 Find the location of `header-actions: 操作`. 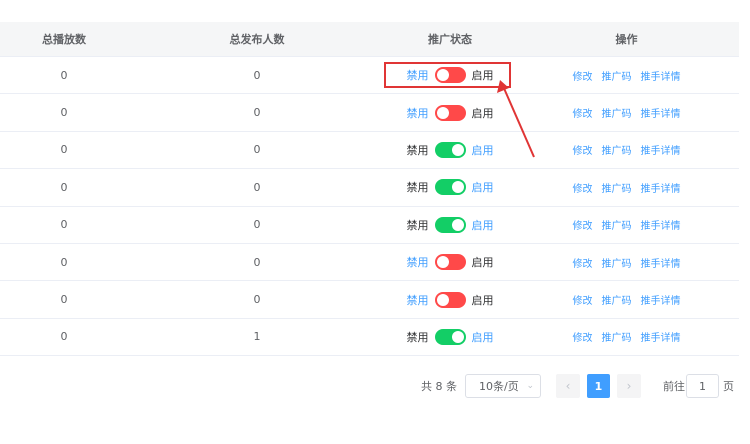

header-actions: 操作 is located at coordinates (626, 39).